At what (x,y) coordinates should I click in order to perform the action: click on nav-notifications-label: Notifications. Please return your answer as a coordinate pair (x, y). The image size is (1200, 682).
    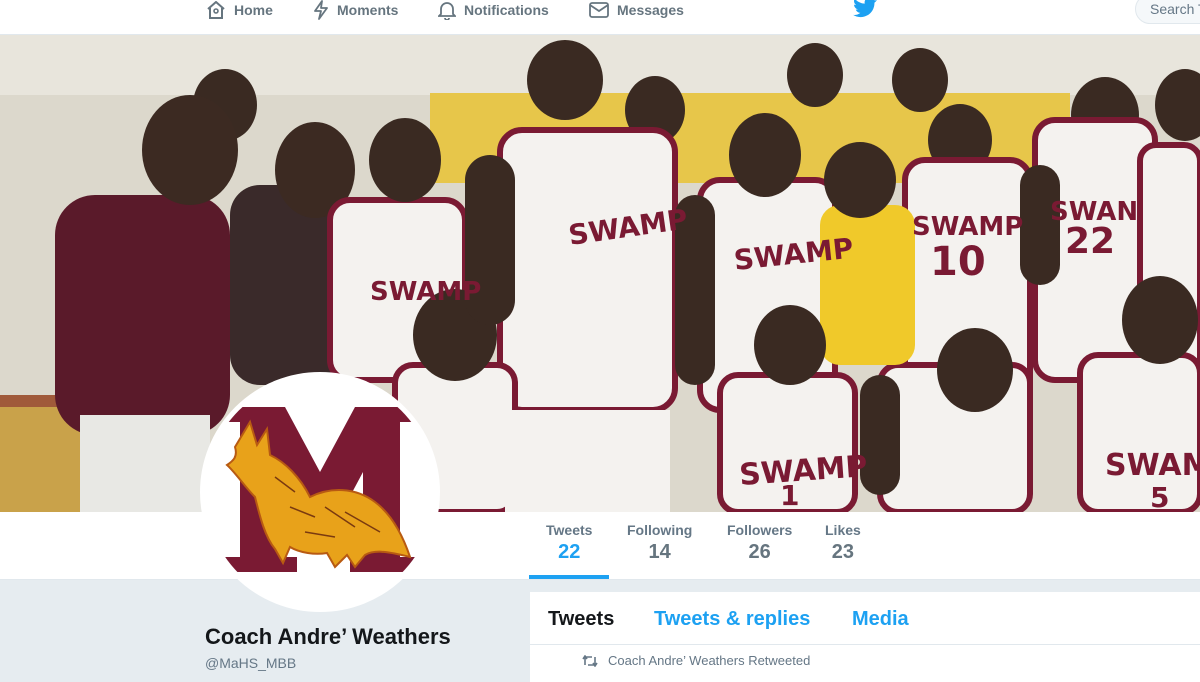
    Looking at the image, I should click on (506, 10).